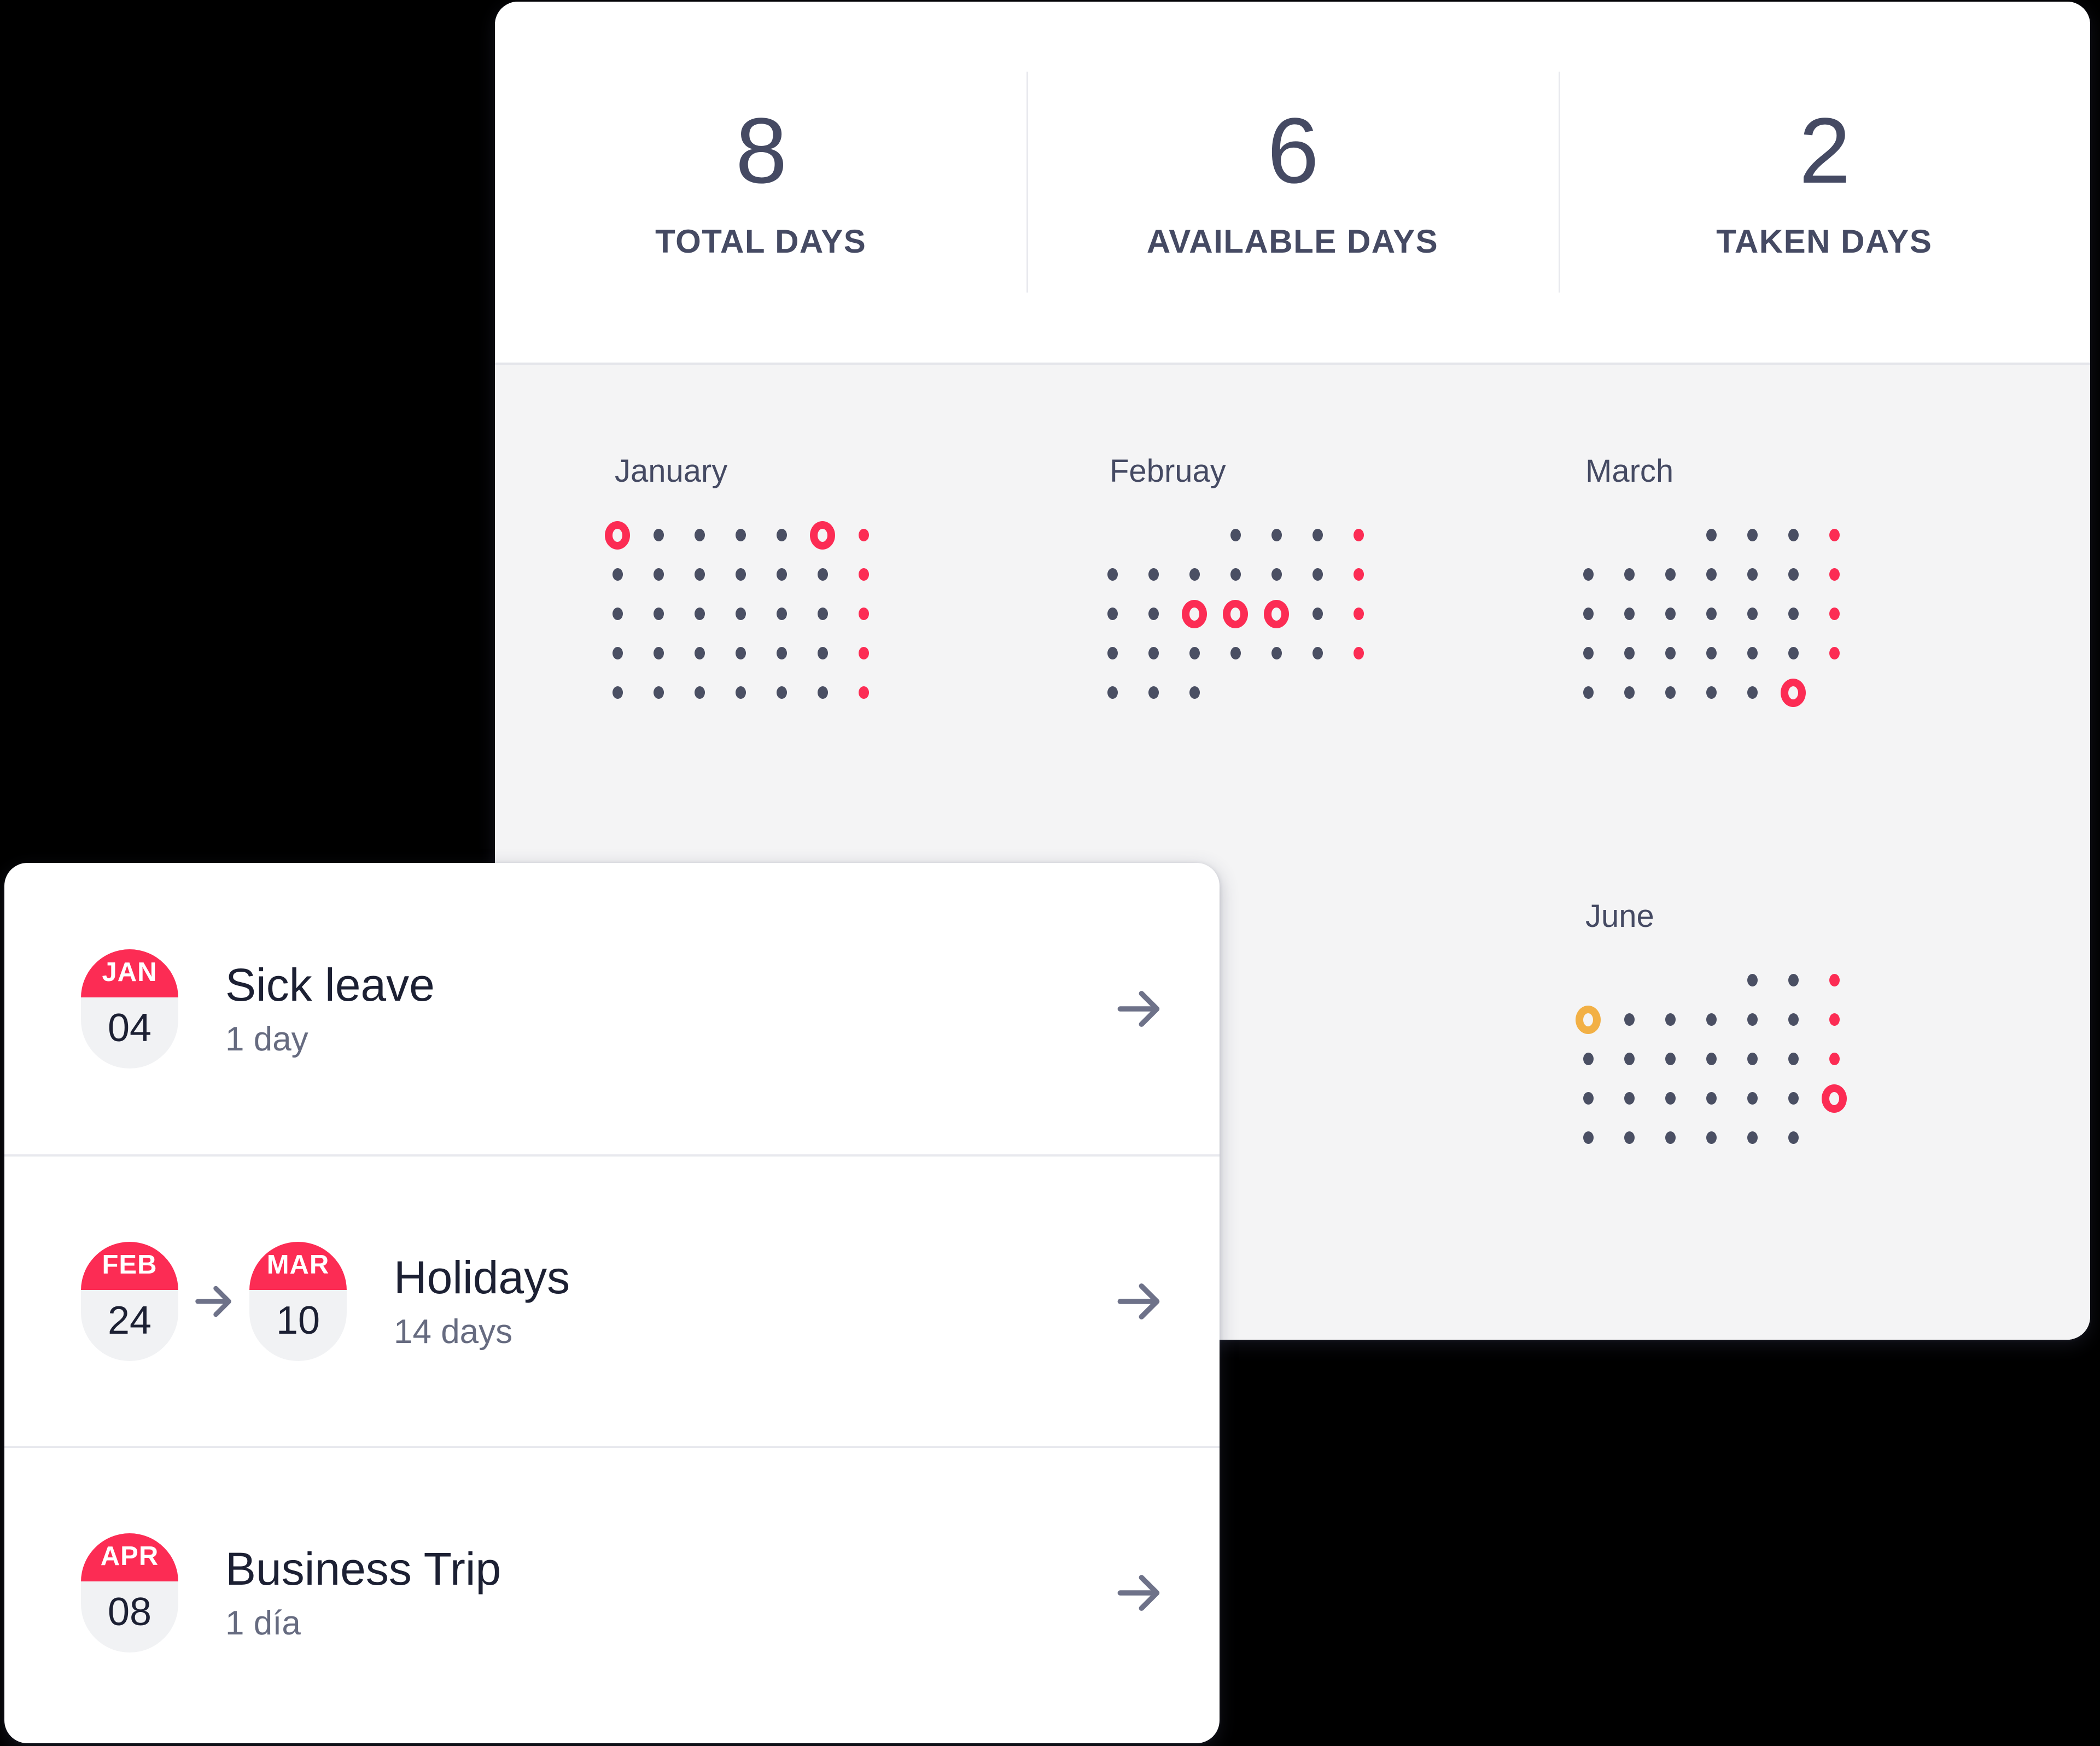 Image resolution: width=2100 pixels, height=1746 pixels. I want to click on leave-request-row: JAN 04 Sick leave 1 day, so click(612, 1008).